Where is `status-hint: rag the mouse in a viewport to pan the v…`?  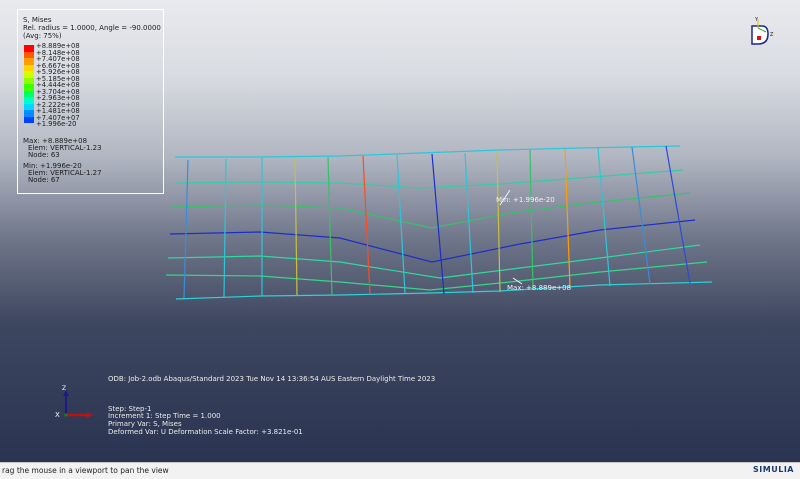 status-hint: rag the mouse in a viewport to pan the v… is located at coordinates (85, 470).